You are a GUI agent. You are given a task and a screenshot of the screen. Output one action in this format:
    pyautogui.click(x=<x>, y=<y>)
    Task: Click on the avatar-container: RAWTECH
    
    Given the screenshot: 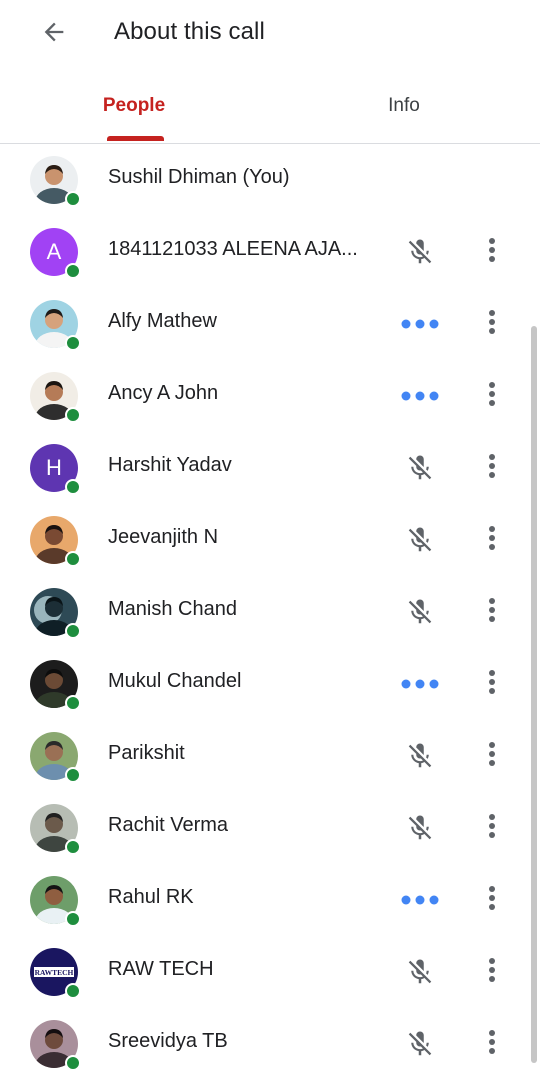 What is the action you would take?
    pyautogui.click(x=55, y=973)
    